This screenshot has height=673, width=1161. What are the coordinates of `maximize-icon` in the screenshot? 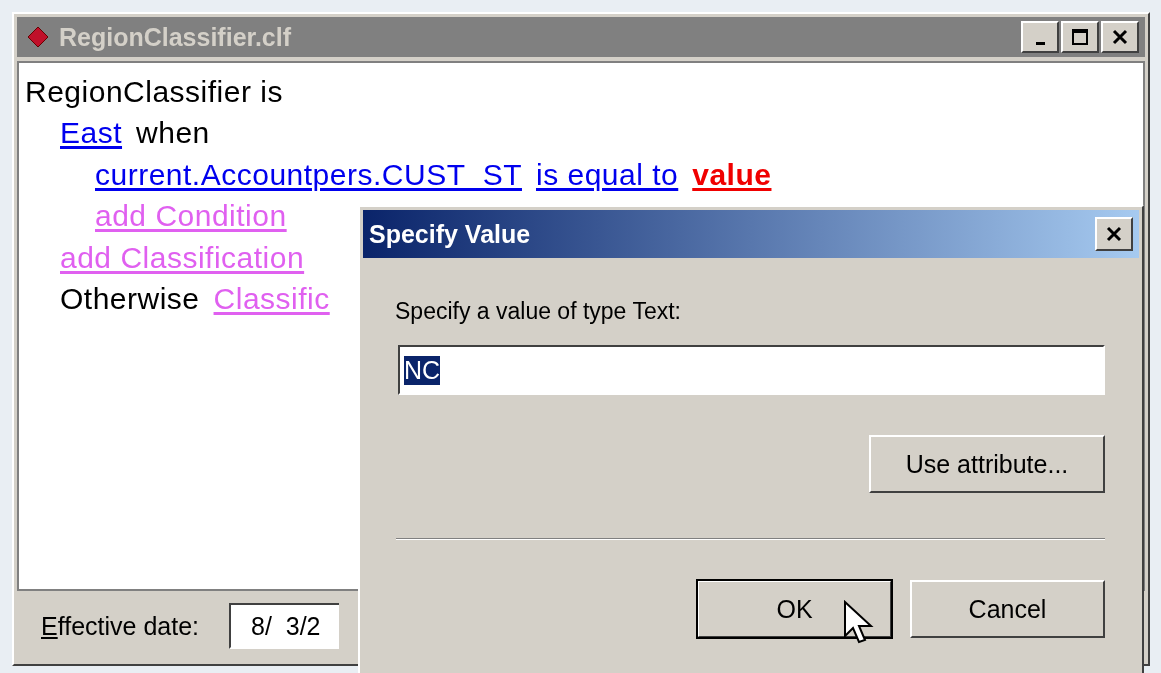 It's located at (1080, 37).